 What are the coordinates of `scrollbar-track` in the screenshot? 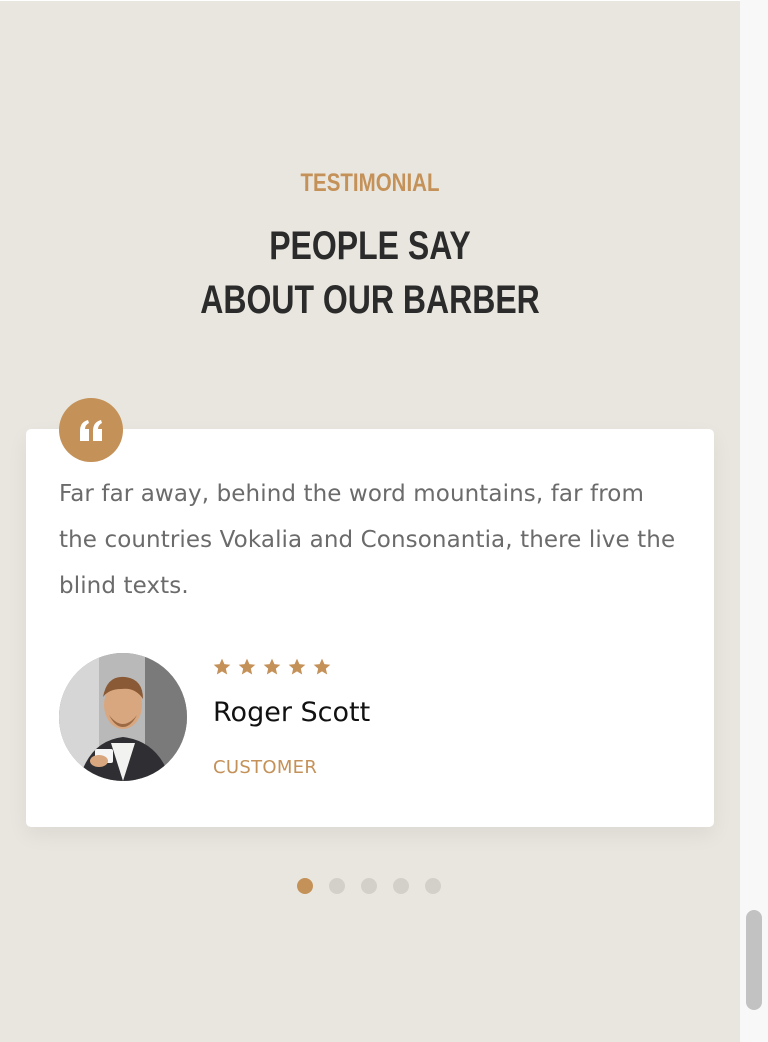 It's located at (754, 521).